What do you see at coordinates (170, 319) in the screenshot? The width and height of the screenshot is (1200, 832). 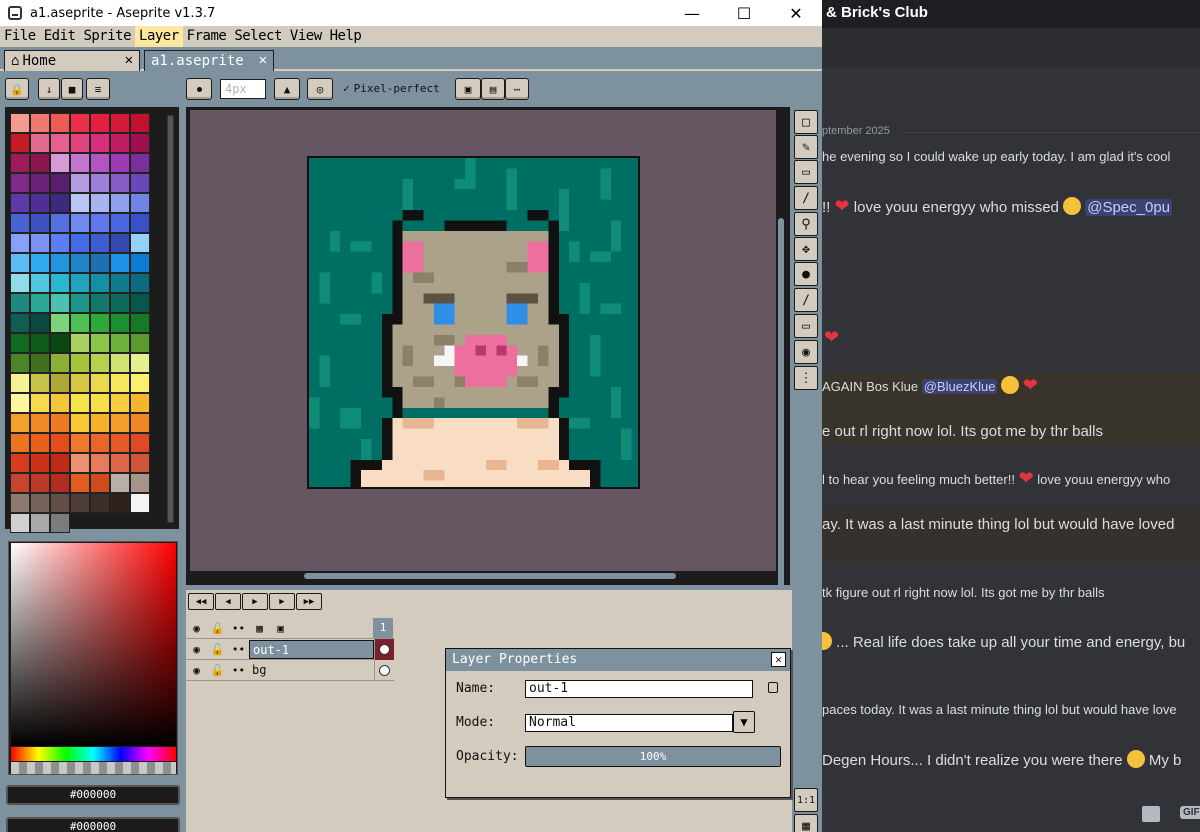 I see `palette-scrollbar` at bounding box center [170, 319].